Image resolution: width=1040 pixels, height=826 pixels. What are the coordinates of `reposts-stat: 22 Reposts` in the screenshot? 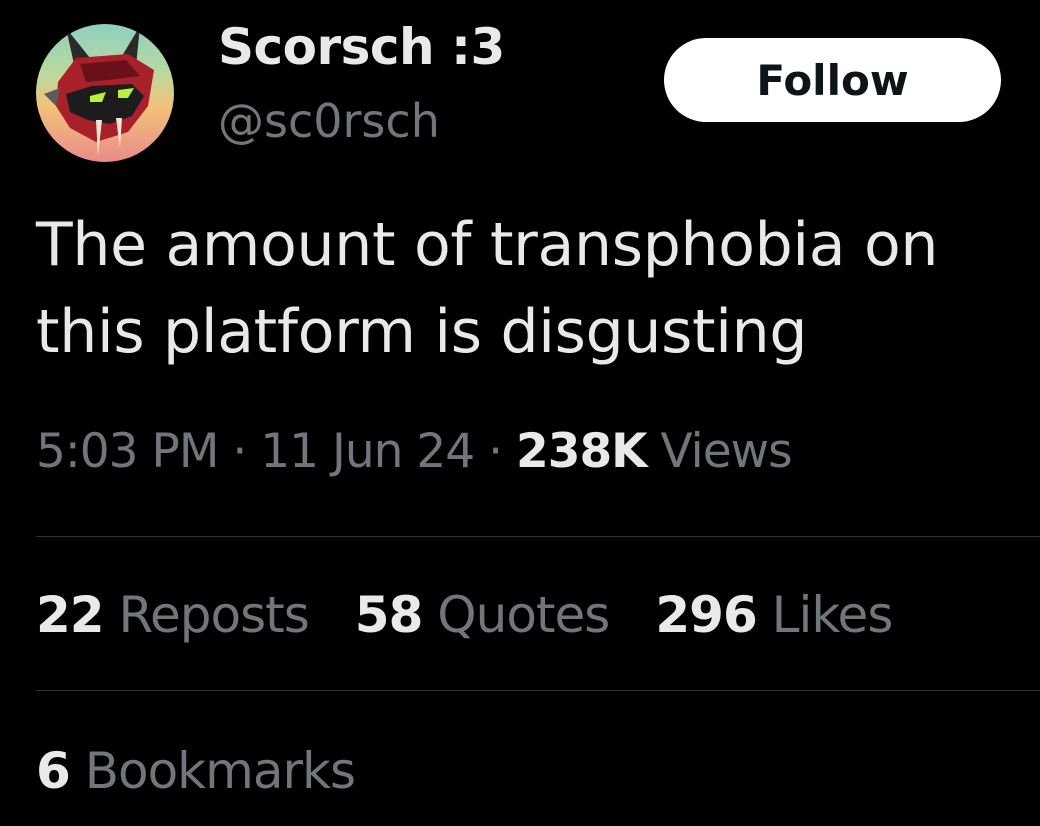 It's located at (173, 615).